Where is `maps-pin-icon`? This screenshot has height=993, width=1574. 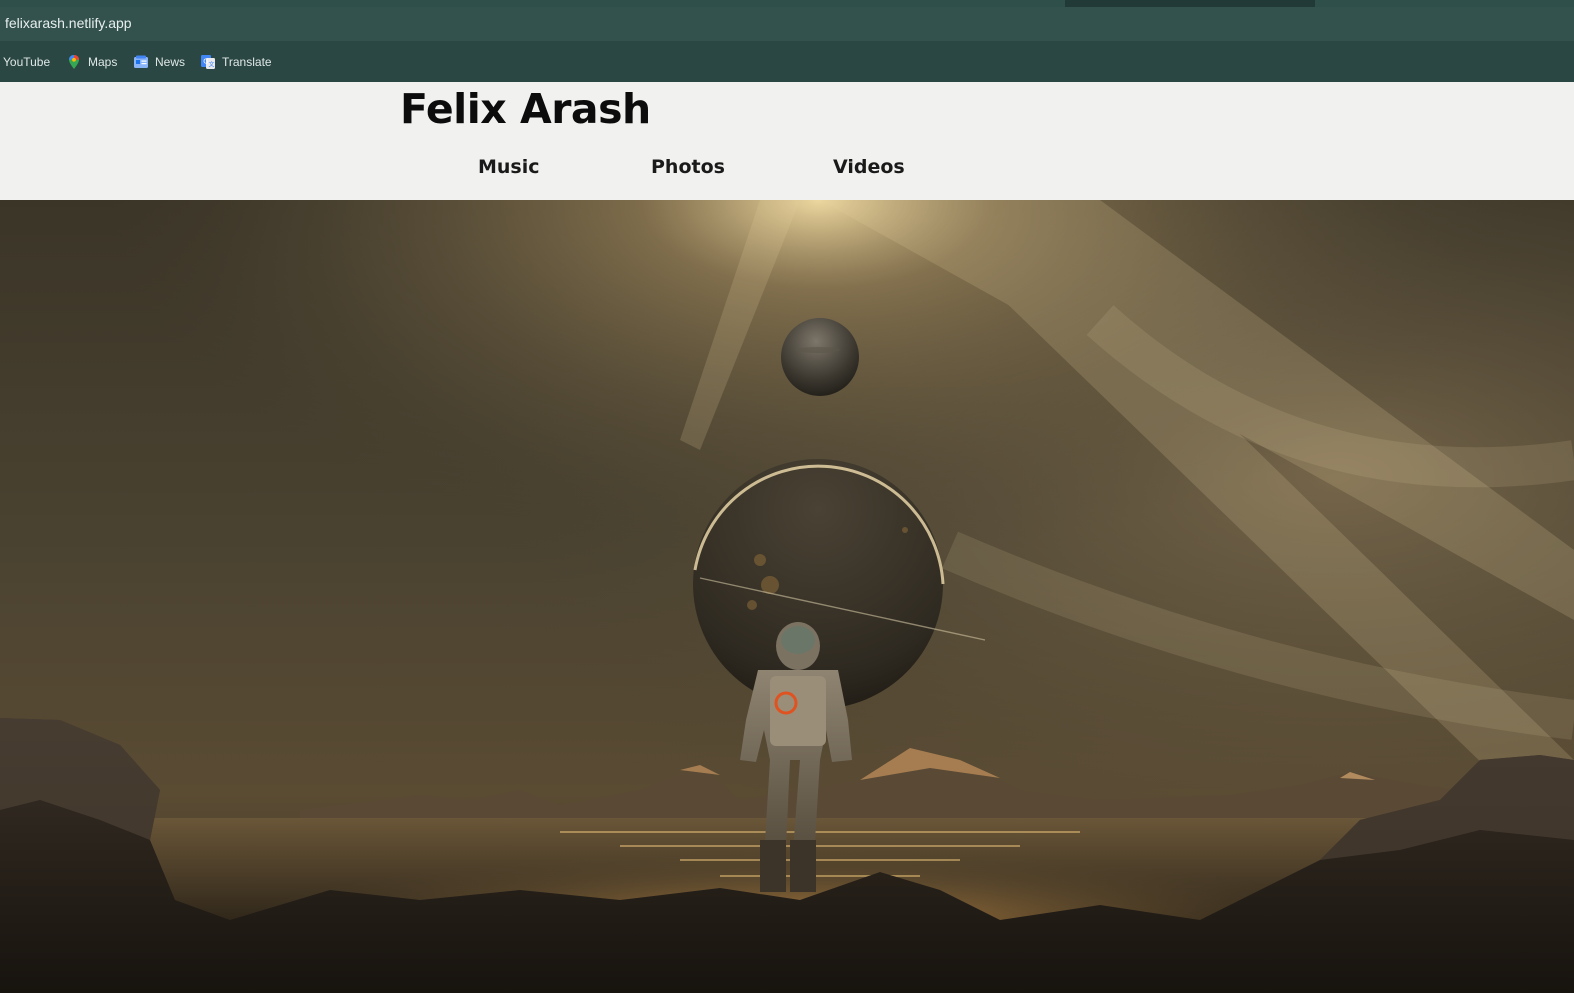
maps-pin-icon is located at coordinates (74, 62).